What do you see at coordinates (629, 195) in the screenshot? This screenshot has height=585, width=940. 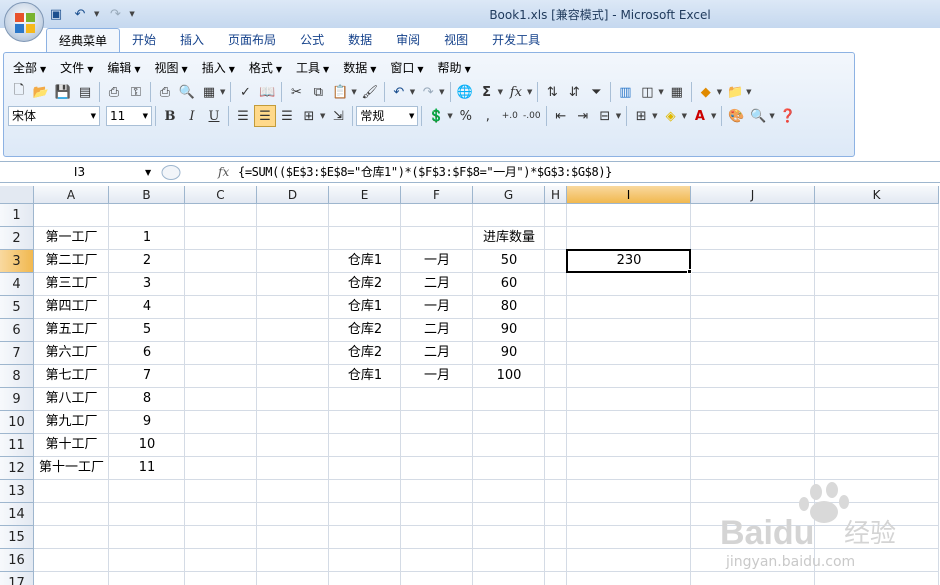 I see `column-header-i: I` at bounding box center [629, 195].